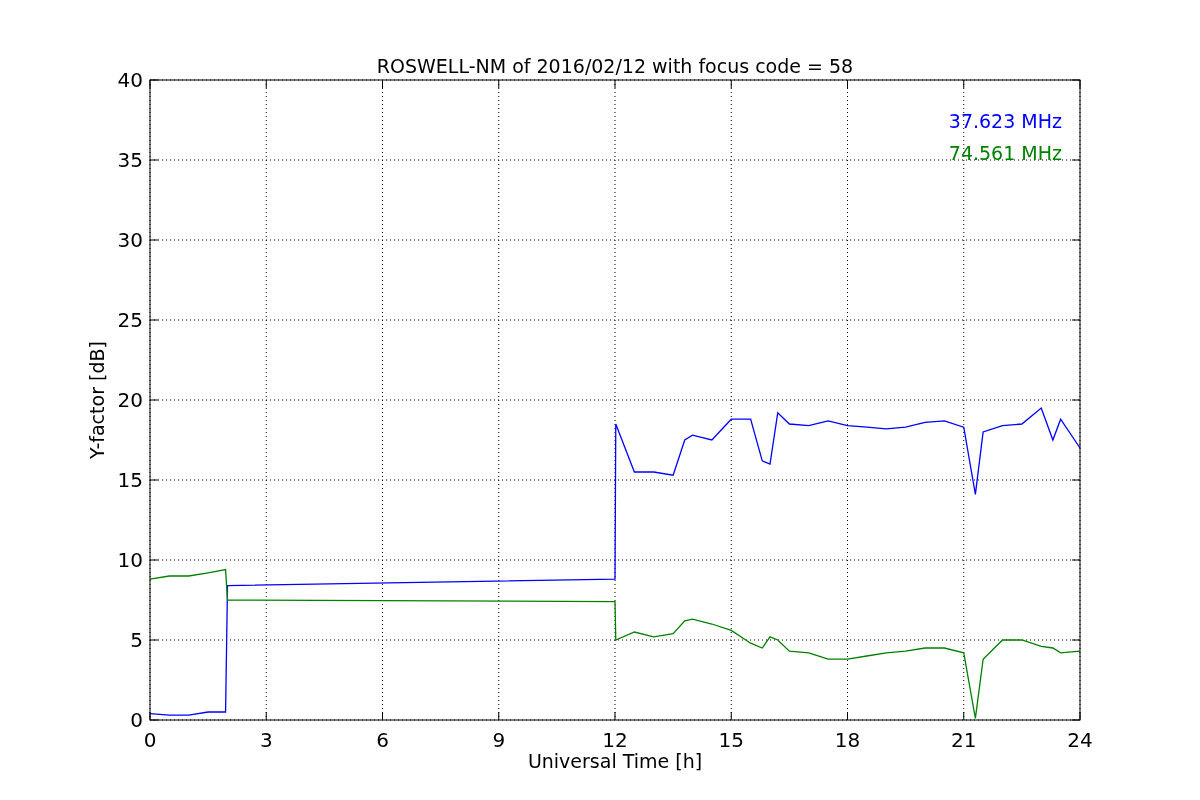 The width and height of the screenshot is (1200, 800). What do you see at coordinates (1005, 121) in the screenshot?
I see `legend-label: 37.623 MHz` at bounding box center [1005, 121].